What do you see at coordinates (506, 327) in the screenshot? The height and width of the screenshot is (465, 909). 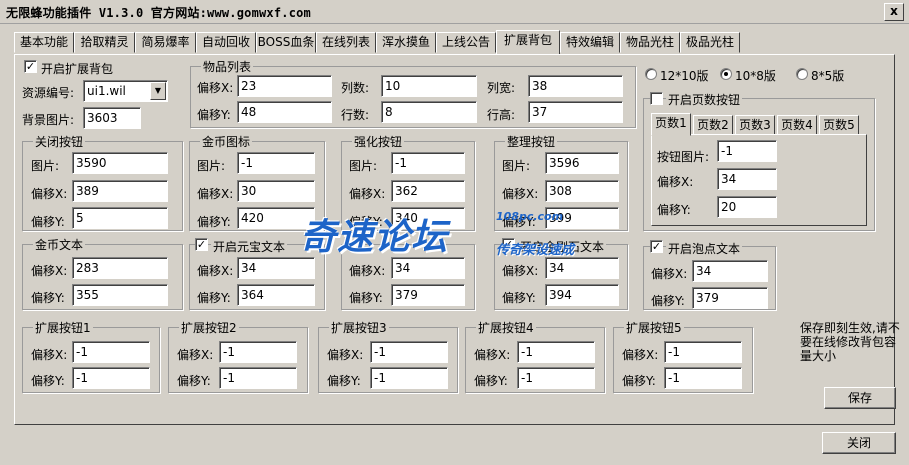 I see `ext-button-4-title: 扩展按钮4` at bounding box center [506, 327].